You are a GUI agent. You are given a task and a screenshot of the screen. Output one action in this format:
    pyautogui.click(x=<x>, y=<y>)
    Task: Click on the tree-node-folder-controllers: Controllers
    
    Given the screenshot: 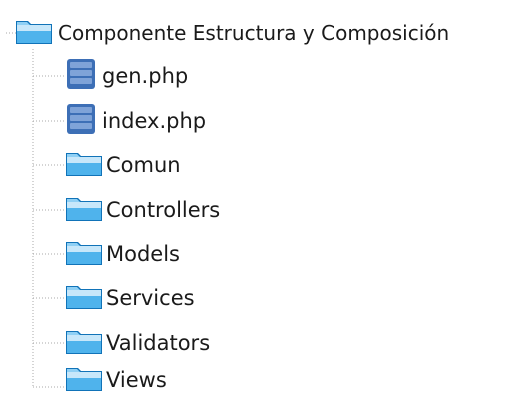 What is the action you would take?
    pyautogui.click(x=142, y=210)
    